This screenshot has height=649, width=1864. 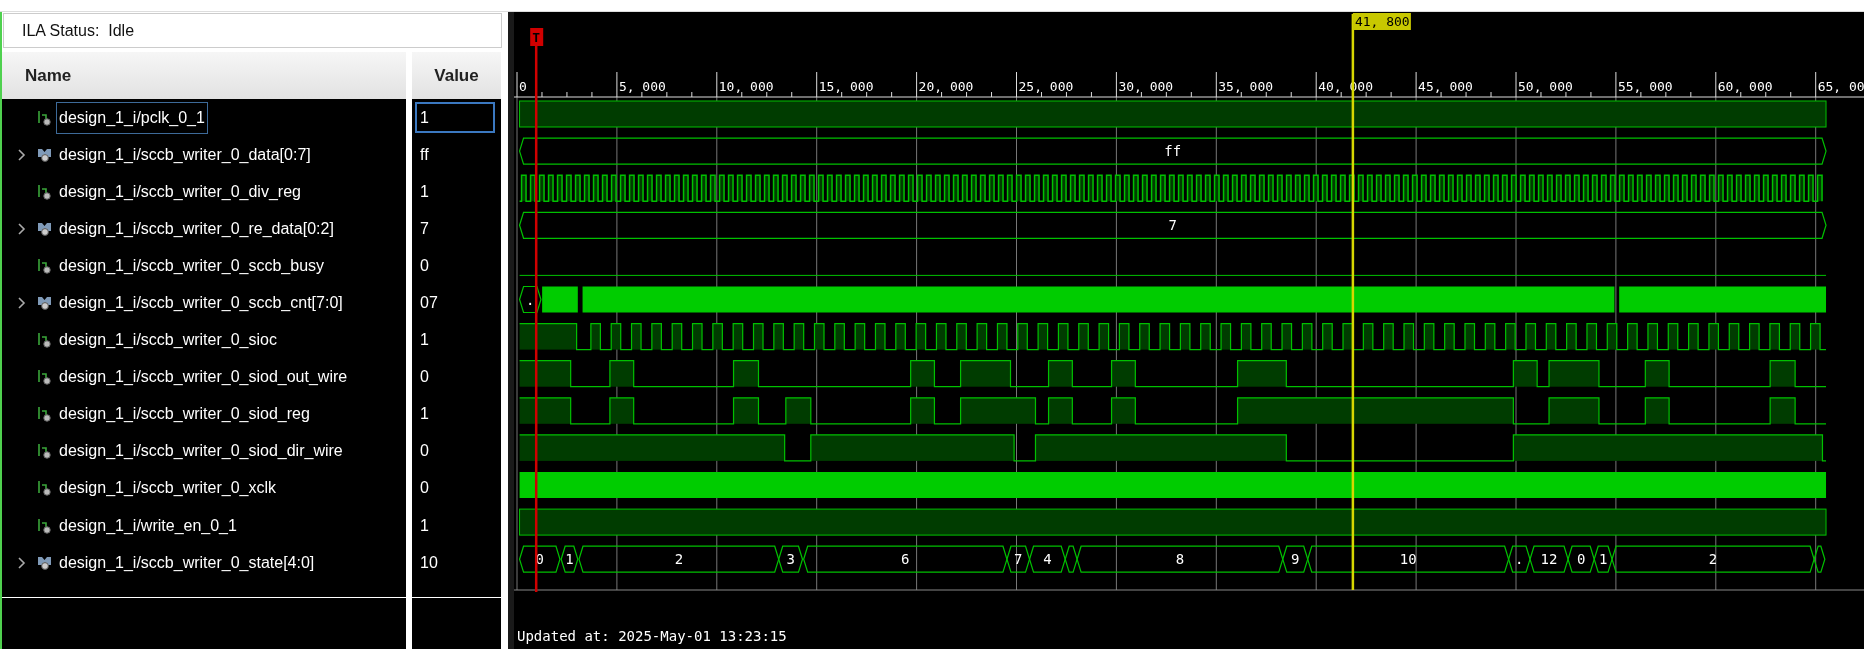 What do you see at coordinates (746, 86) in the screenshot?
I see `ruler-label: 10, 000` at bounding box center [746, 86].